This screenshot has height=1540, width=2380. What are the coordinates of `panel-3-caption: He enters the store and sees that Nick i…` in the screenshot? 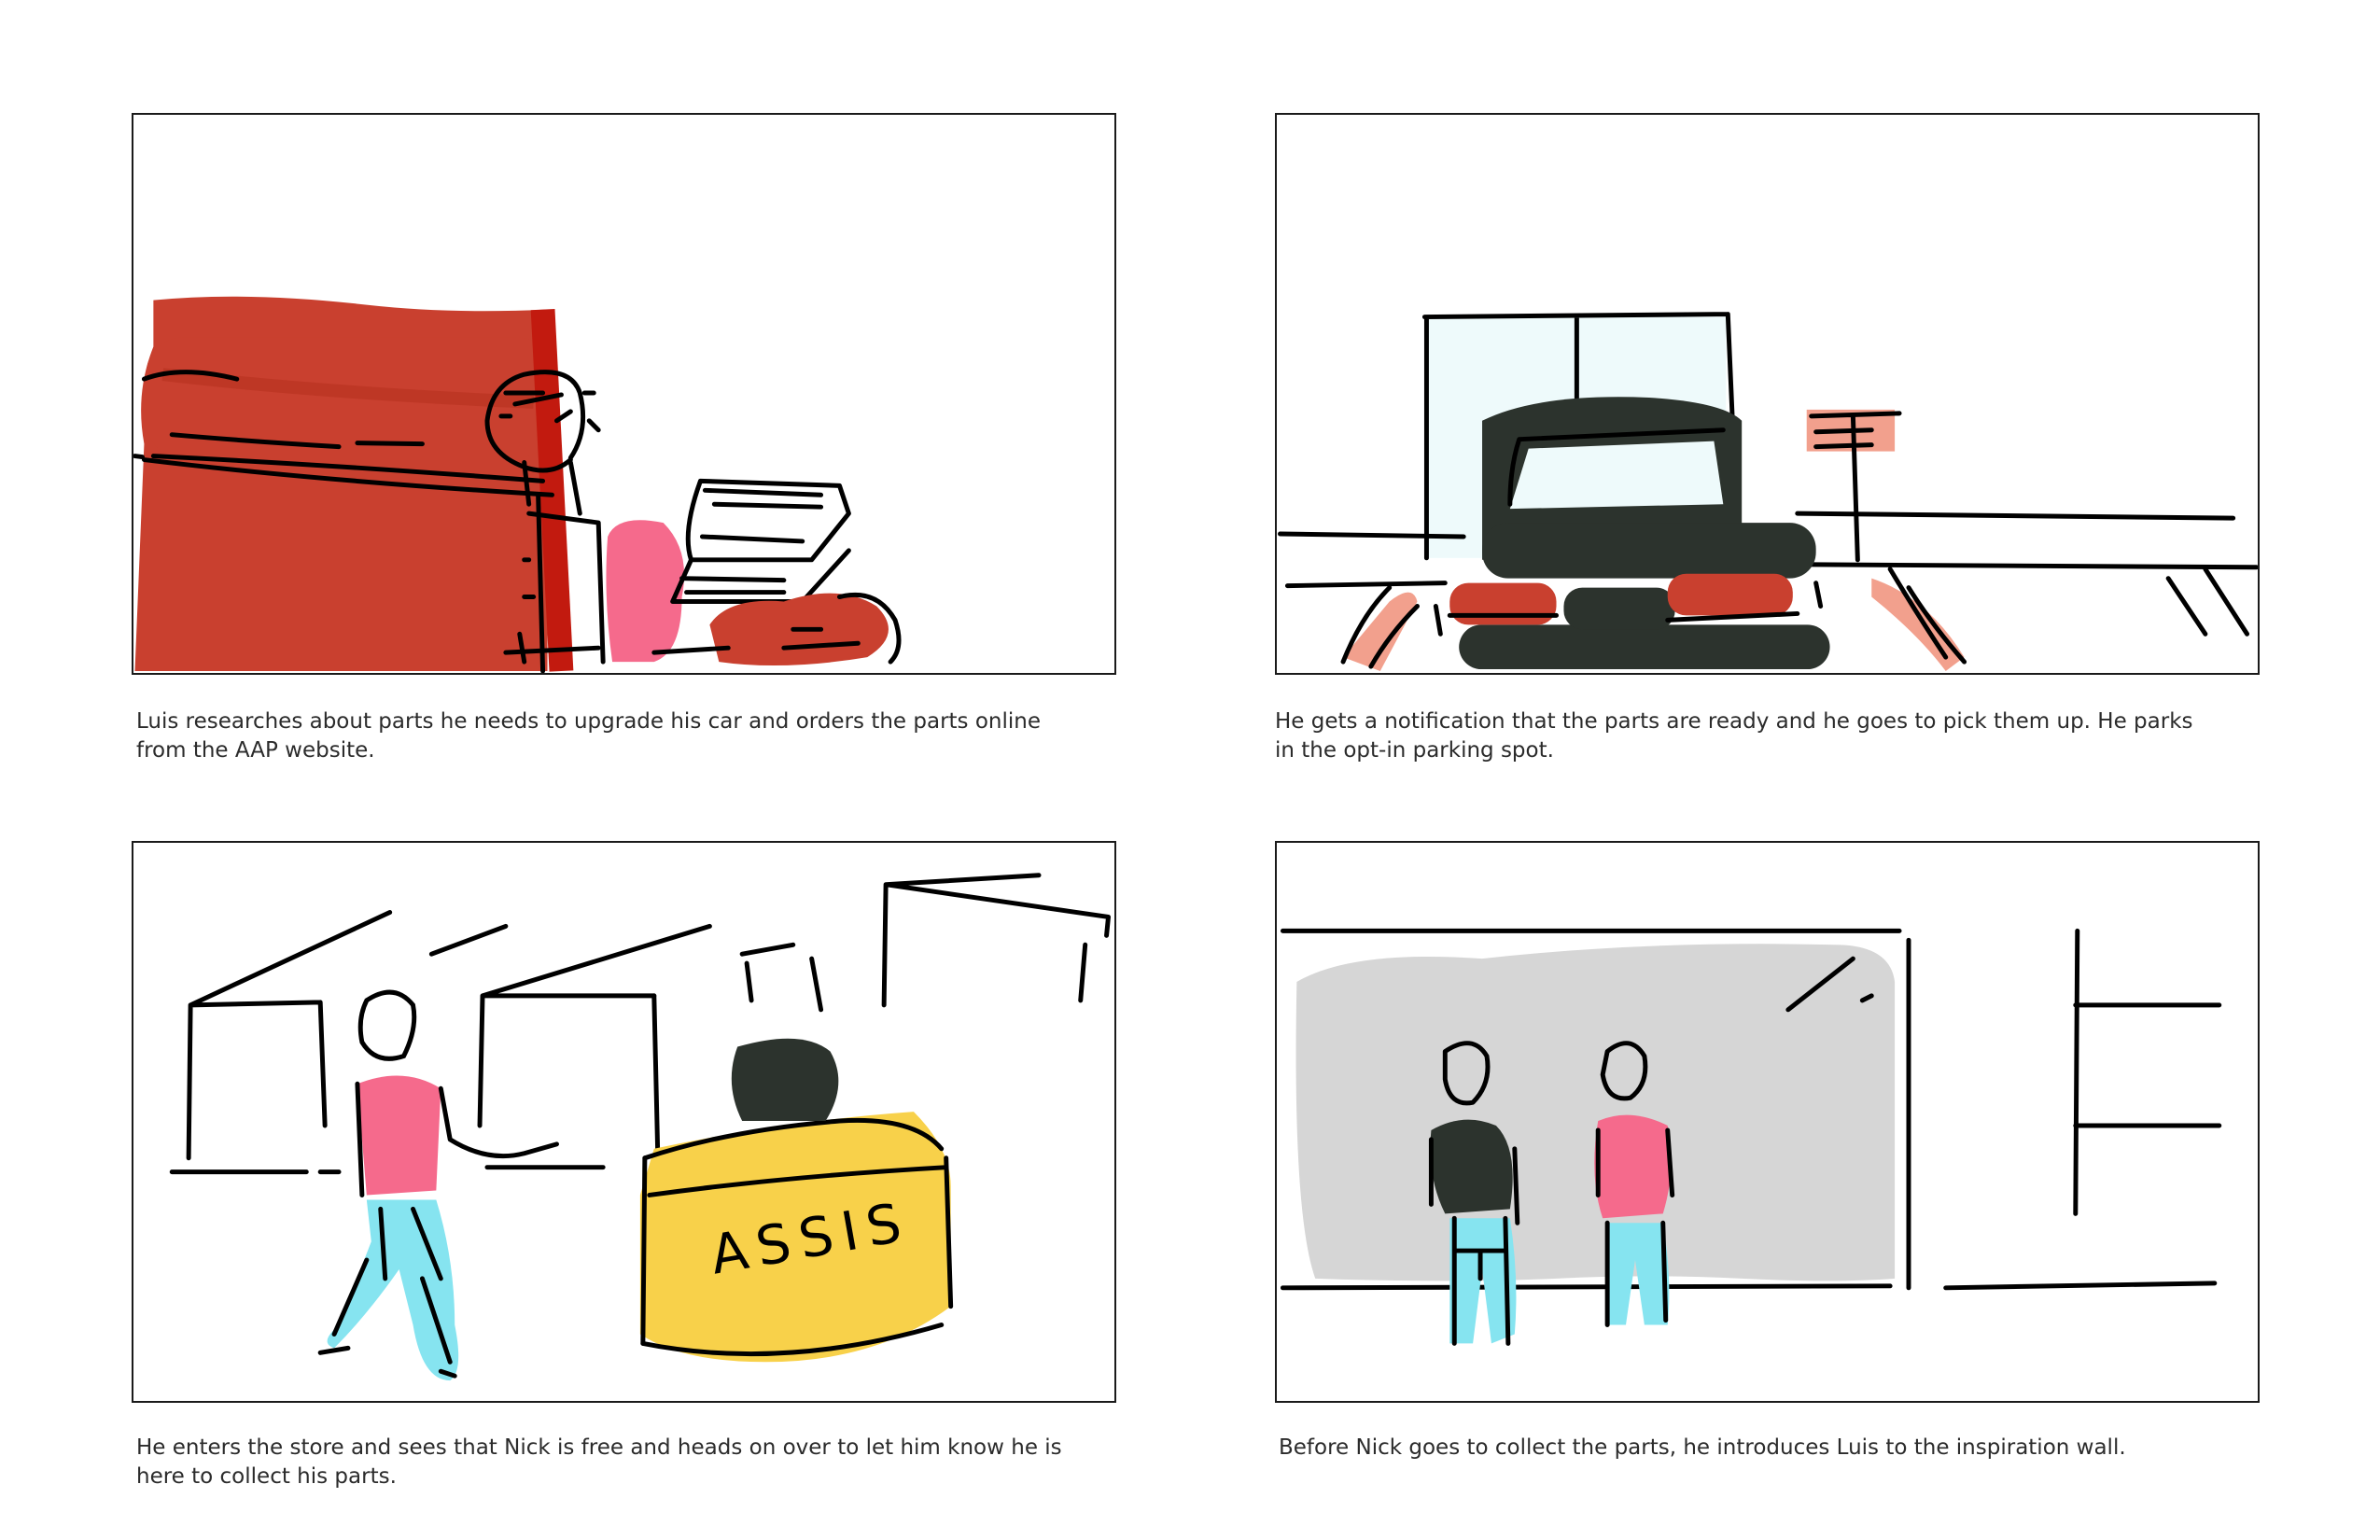 It's located at (599, 1462).